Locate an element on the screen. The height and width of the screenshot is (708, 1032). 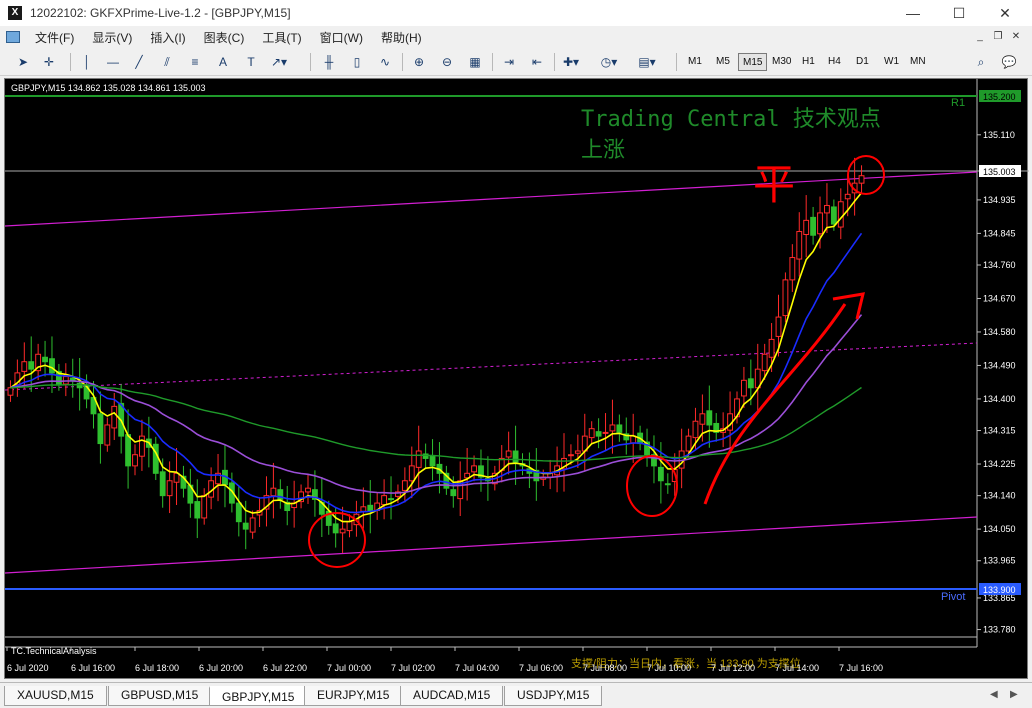
chat-icon: 💬 is located at coordinates (1009, 62).